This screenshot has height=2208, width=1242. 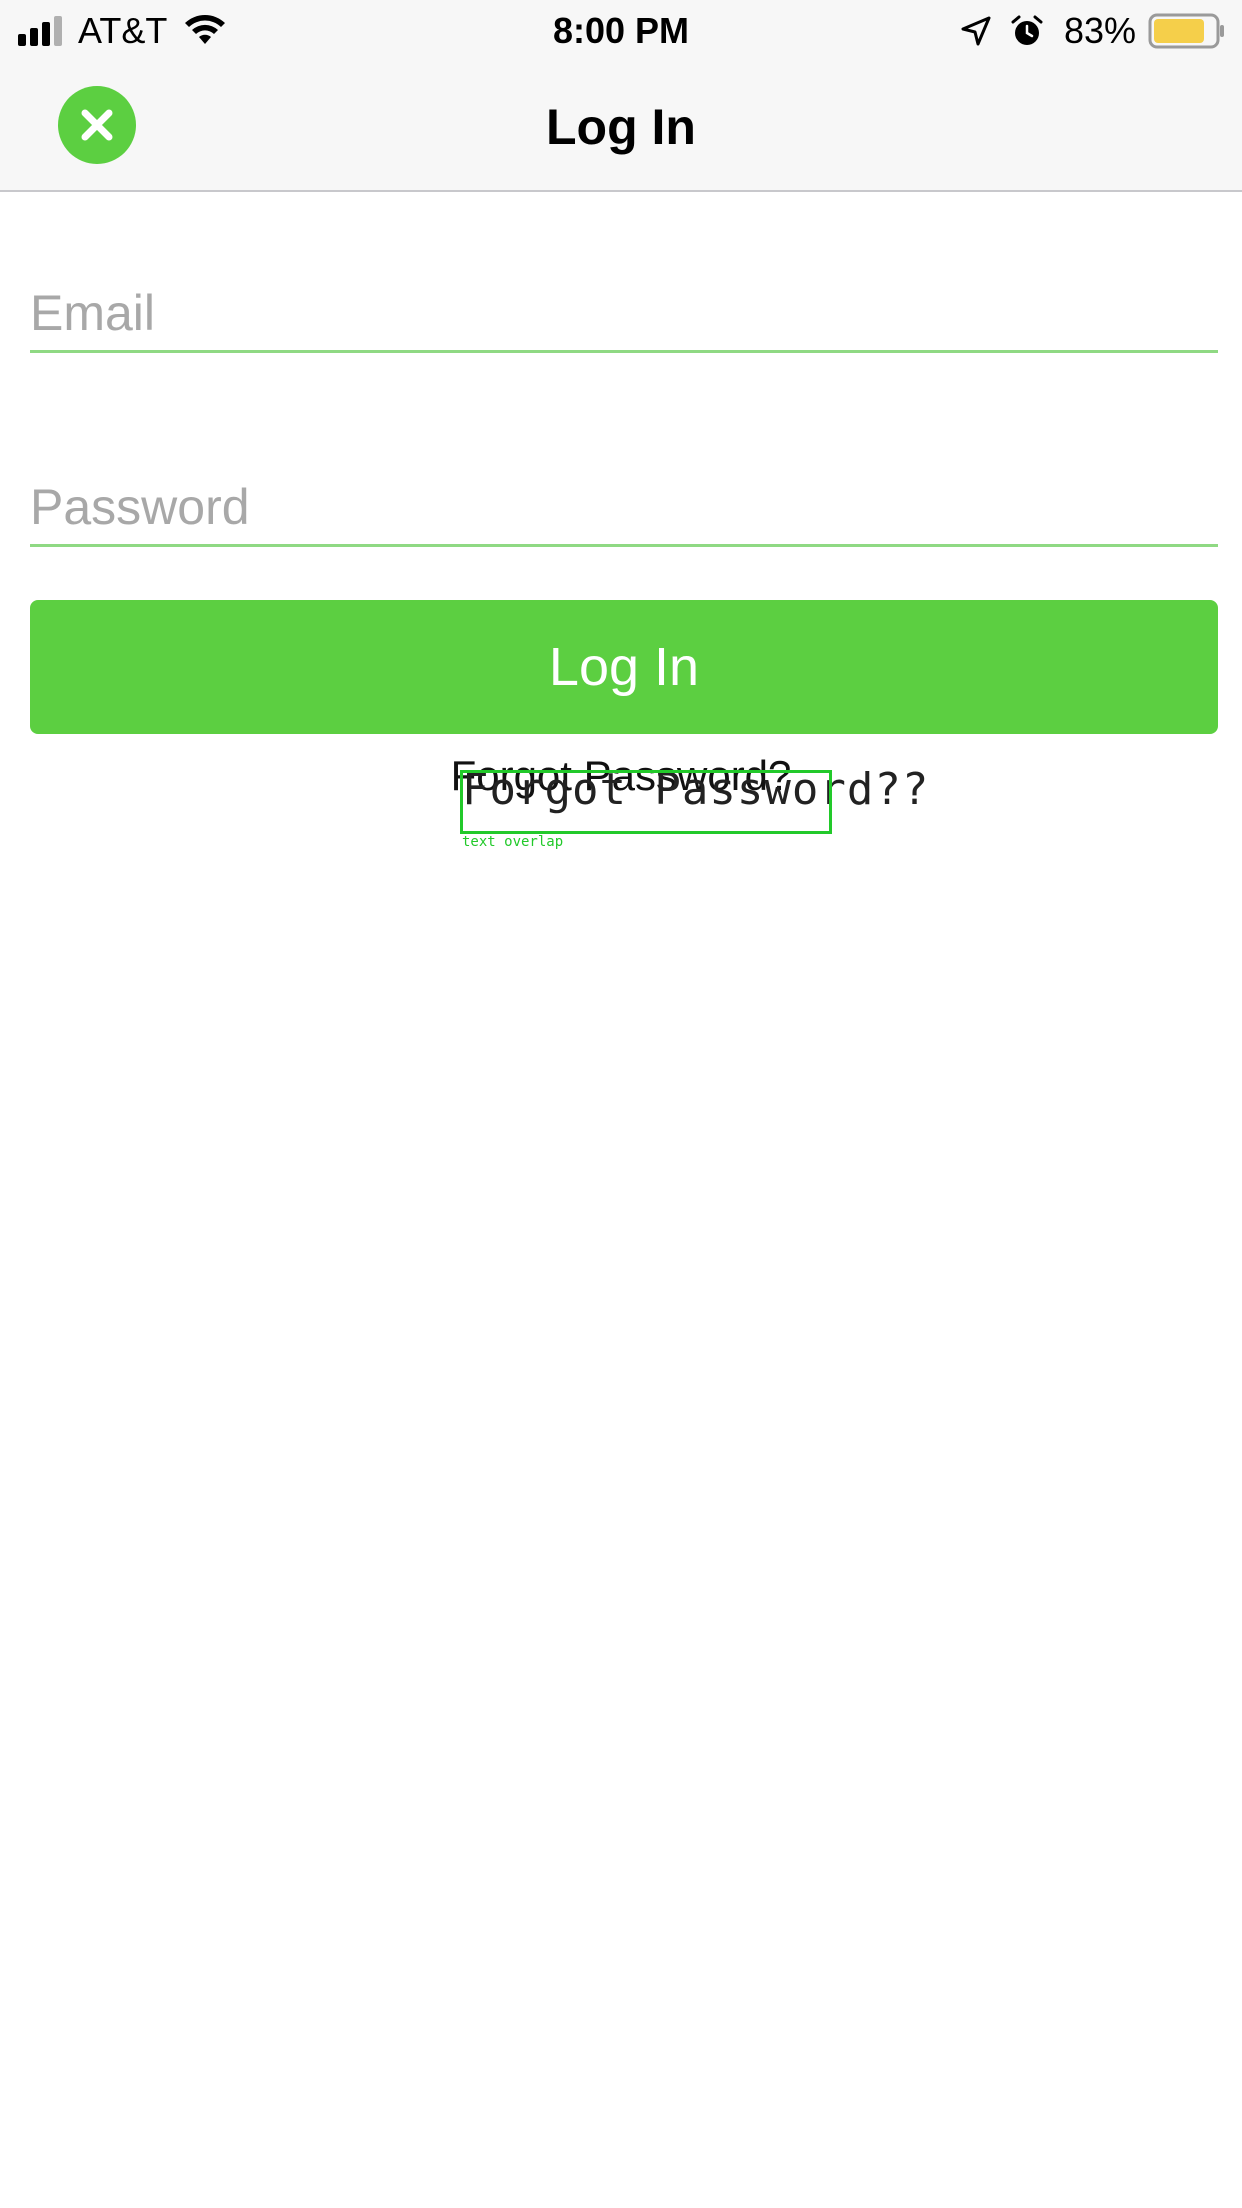 I want to click on overlap-box, so click(x=646, y=802).